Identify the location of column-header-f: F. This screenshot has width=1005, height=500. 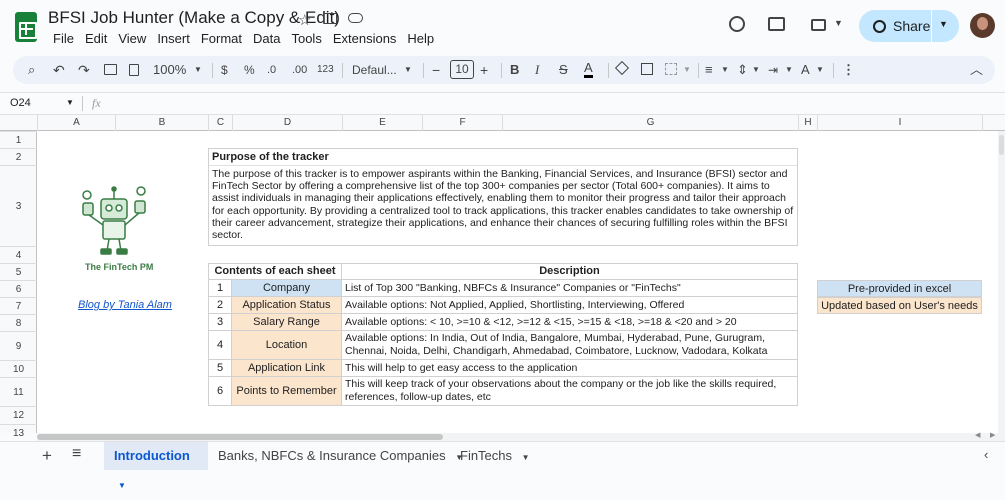
(462, 123).